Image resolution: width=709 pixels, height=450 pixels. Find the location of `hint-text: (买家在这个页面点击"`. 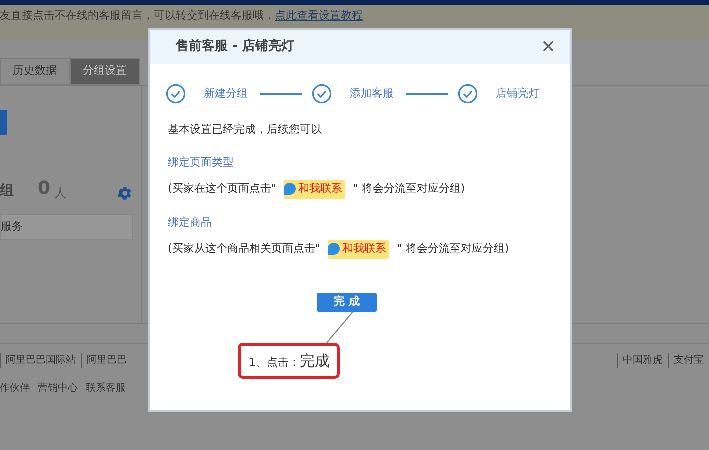

hint-text: (买家在这个页面点击" is located at coordinates (222, 189).